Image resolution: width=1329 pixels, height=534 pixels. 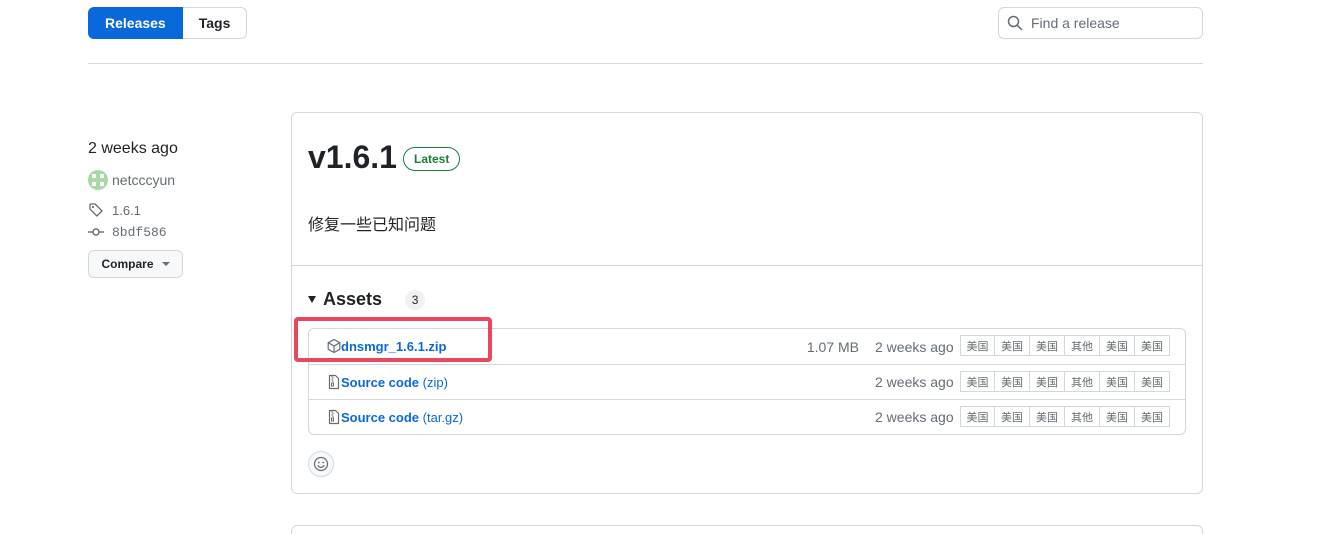 I want to click on tag-icon, so click(x=96, y=210).